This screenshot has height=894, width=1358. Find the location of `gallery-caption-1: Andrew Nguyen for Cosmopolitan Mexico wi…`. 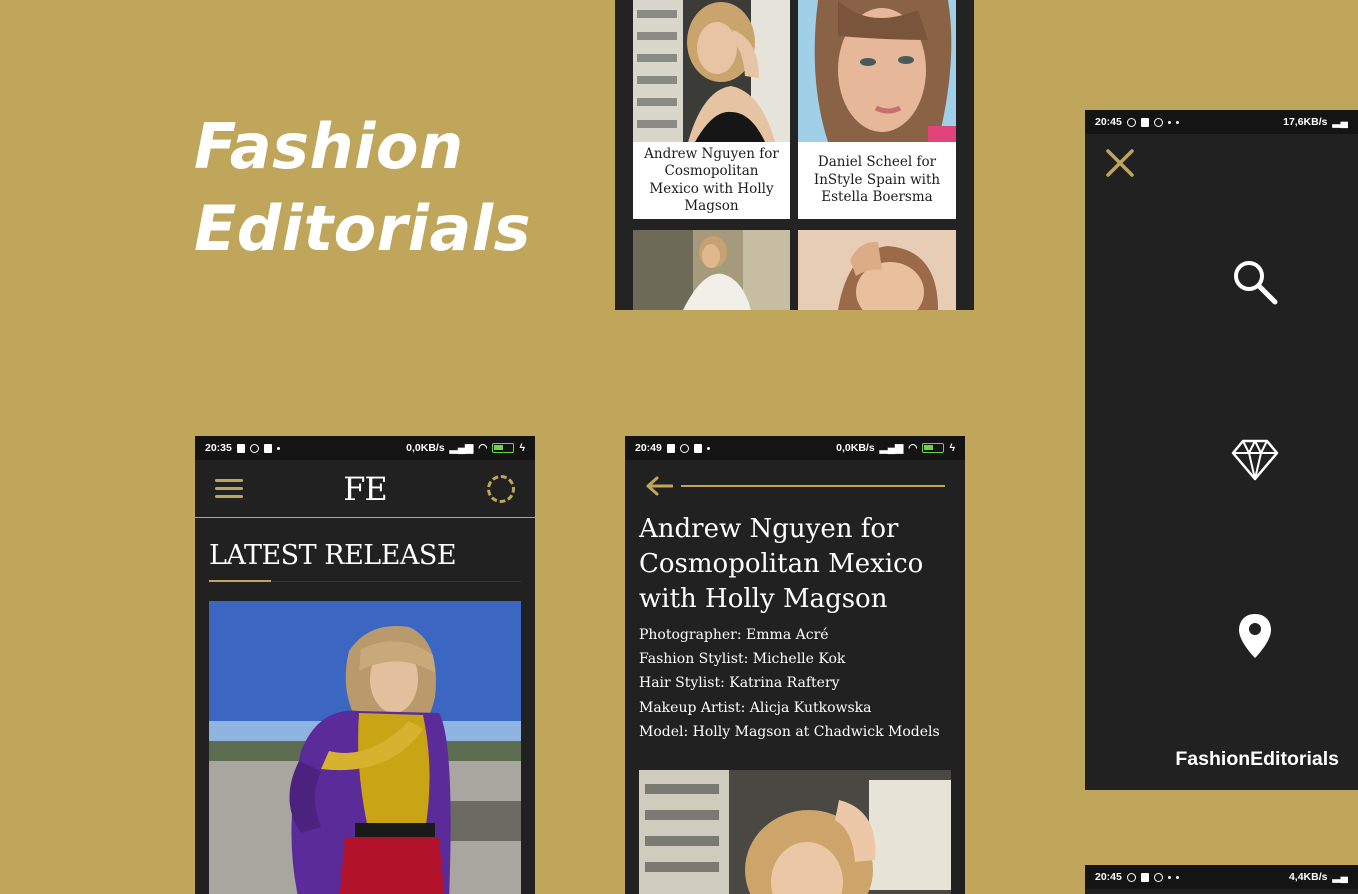

gallery-caption-1: Andrew Nguyen for Cosmopolitan Mexico wi… is located at coordinates (711, 180).